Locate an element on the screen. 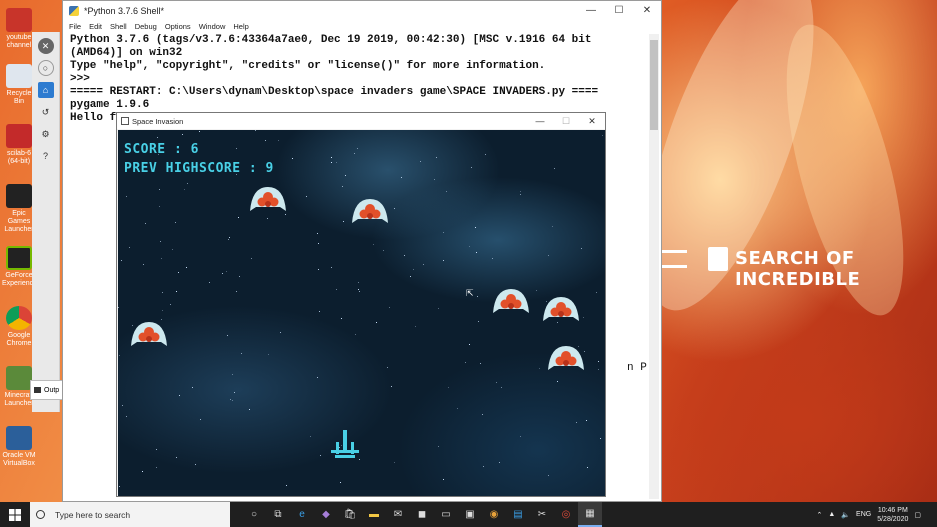 This screenshot has width=937, height=527. desktop-icon-recycle-bin: Recycle Bin is located at coordinates (19, 85).